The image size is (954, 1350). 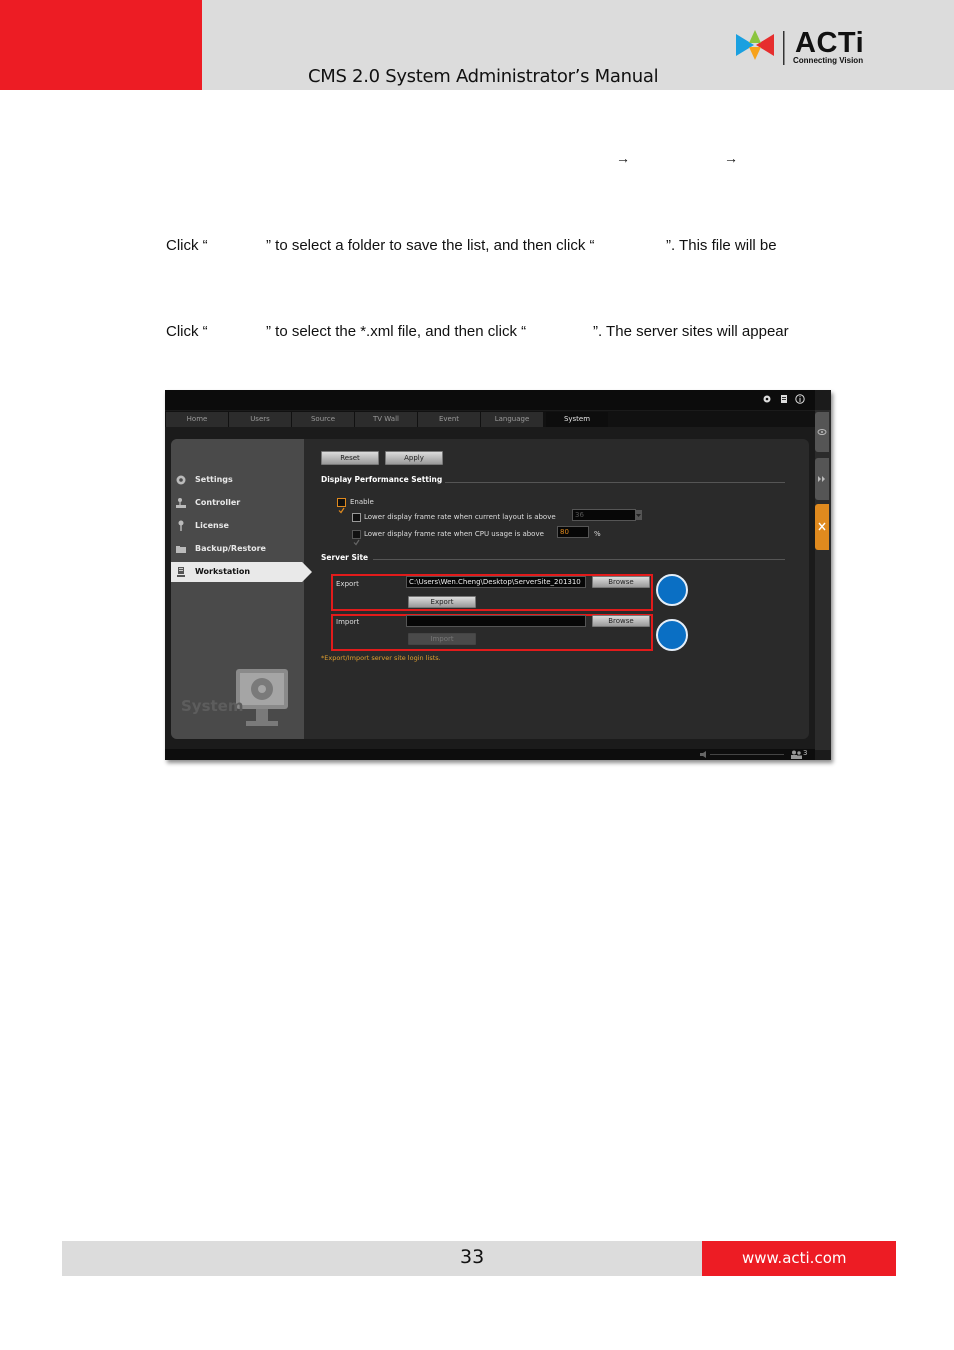 What do you see at coordinates (181, 525) in the screenshot?
I see `key-icon` at bounding box center [181, 525].